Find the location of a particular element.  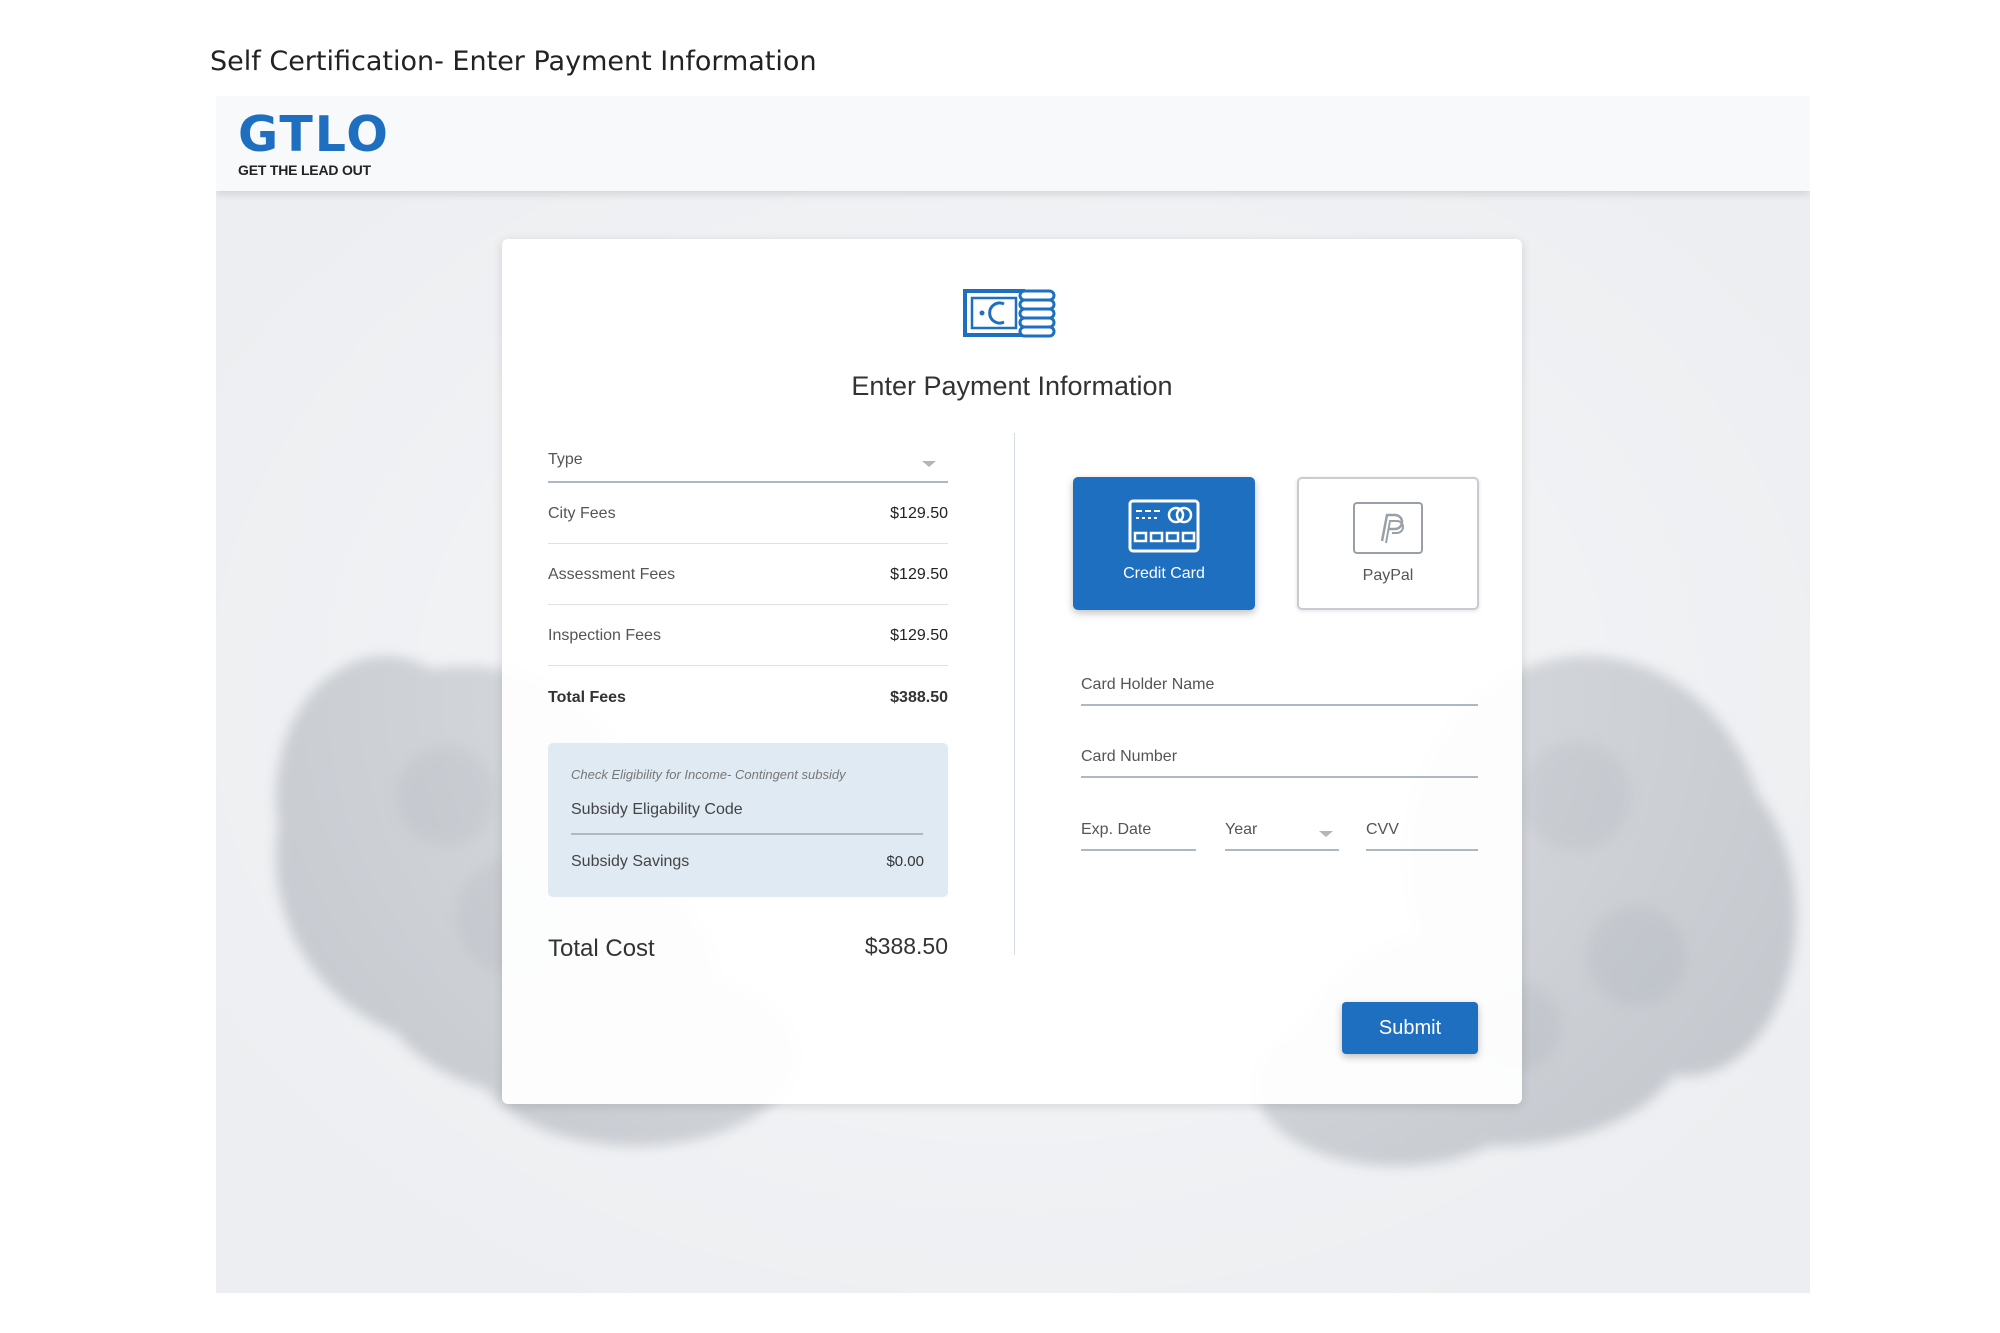

paypal-option: PayPal is located at coordinates (1388, 543).